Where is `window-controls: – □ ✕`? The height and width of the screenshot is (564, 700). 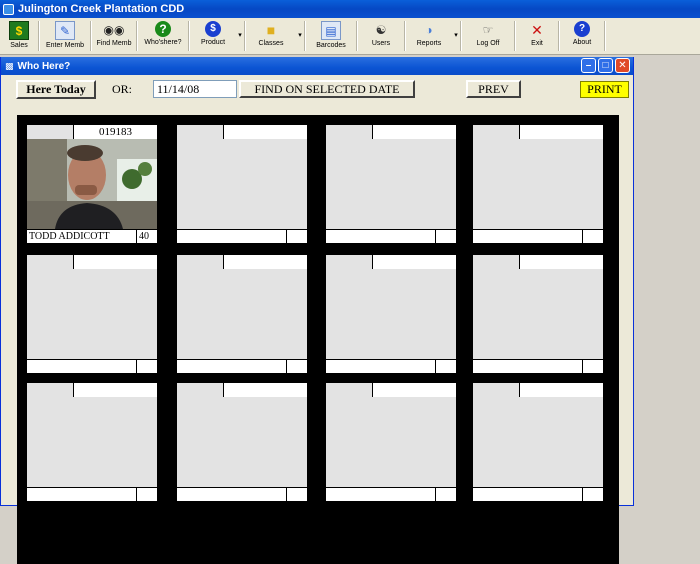
window-controls: – □ ✕ is located at coordinates (605, 65).